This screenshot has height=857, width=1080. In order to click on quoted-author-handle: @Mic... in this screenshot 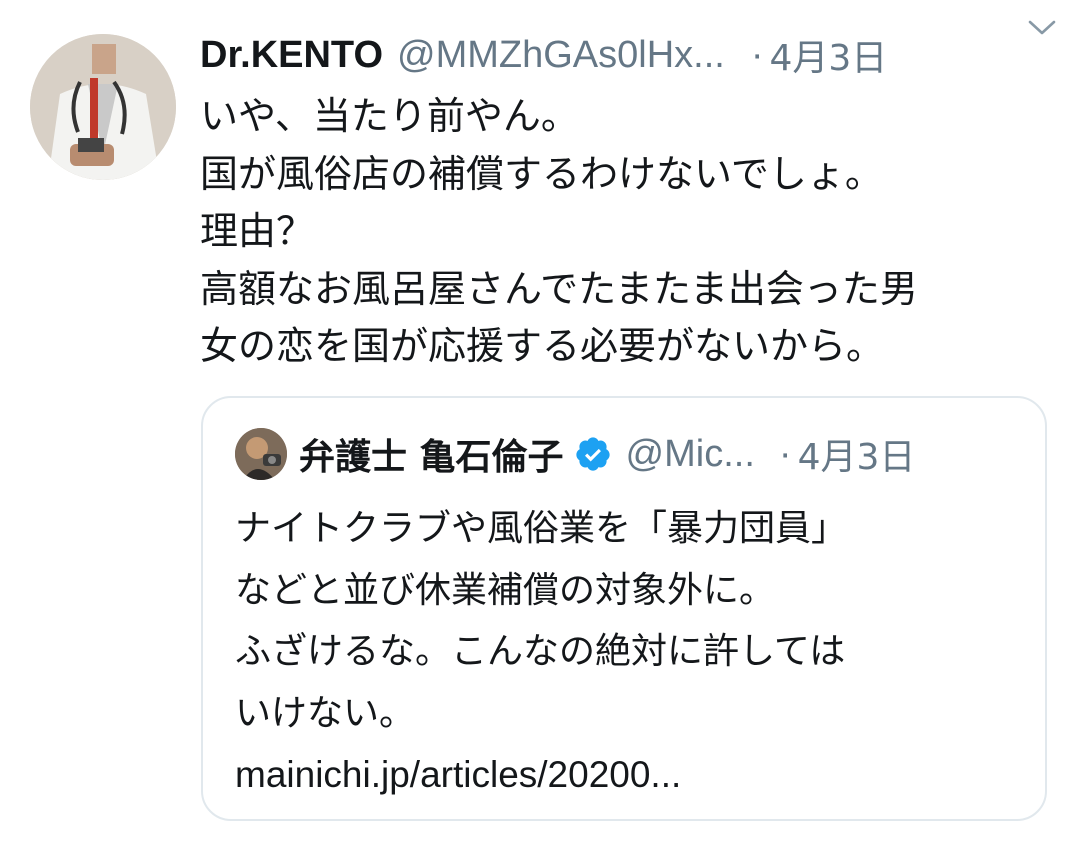, I will do `click(690, 453)`.